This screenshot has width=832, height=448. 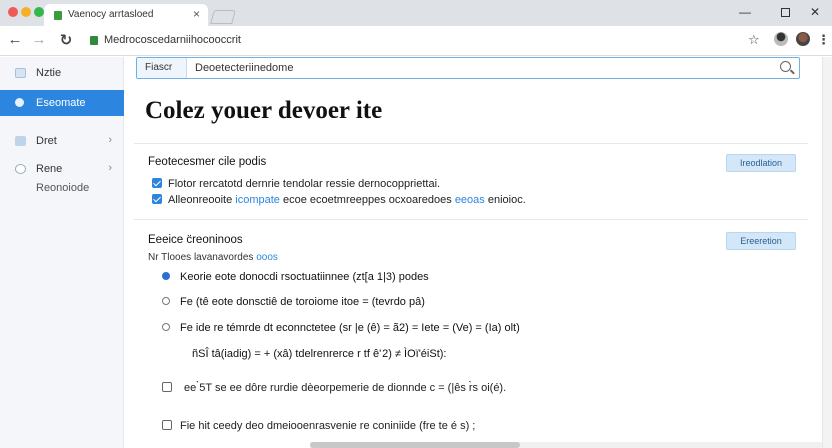 I want to click on inline-link: eeoas, so click(x=470, y=200).